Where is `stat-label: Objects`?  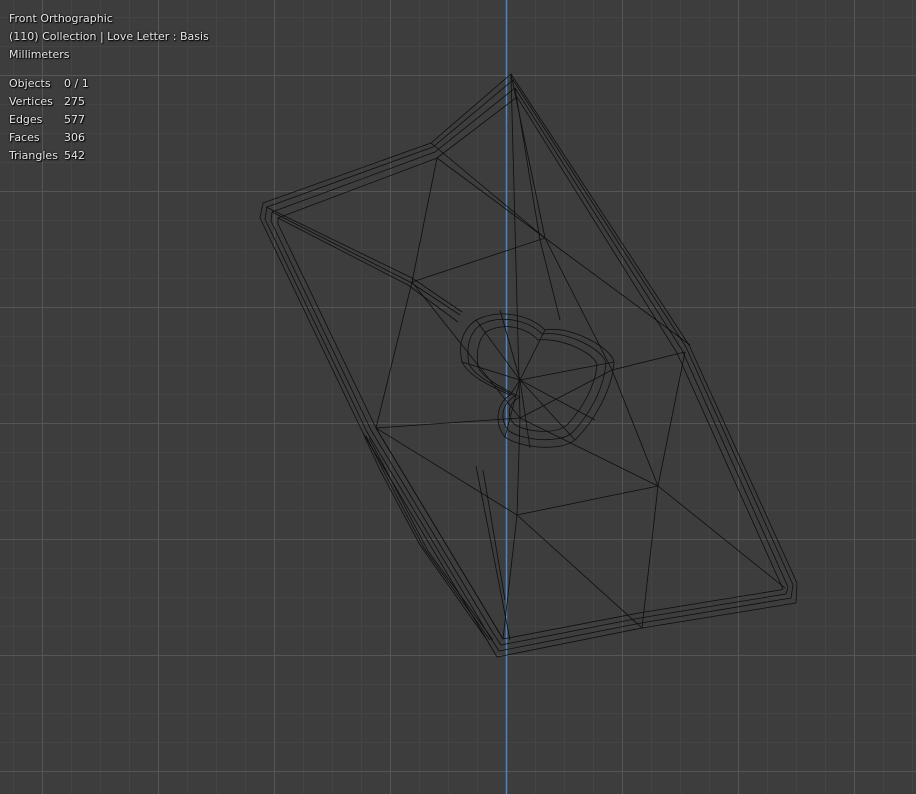
stat-label: Objects is located at coordinates (30, 83).